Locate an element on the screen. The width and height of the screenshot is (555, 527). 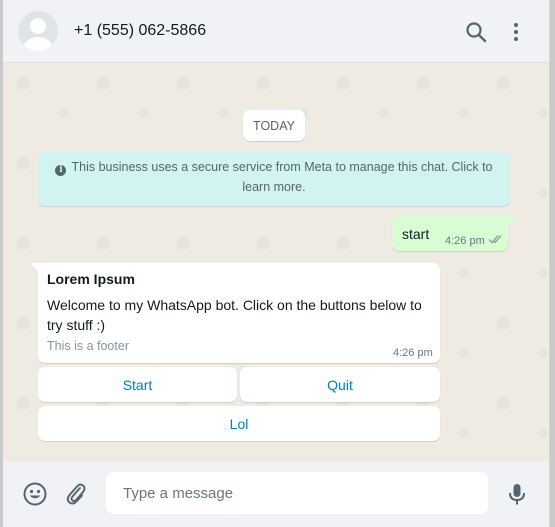
attach-icon is located at coordinates (76, 494).